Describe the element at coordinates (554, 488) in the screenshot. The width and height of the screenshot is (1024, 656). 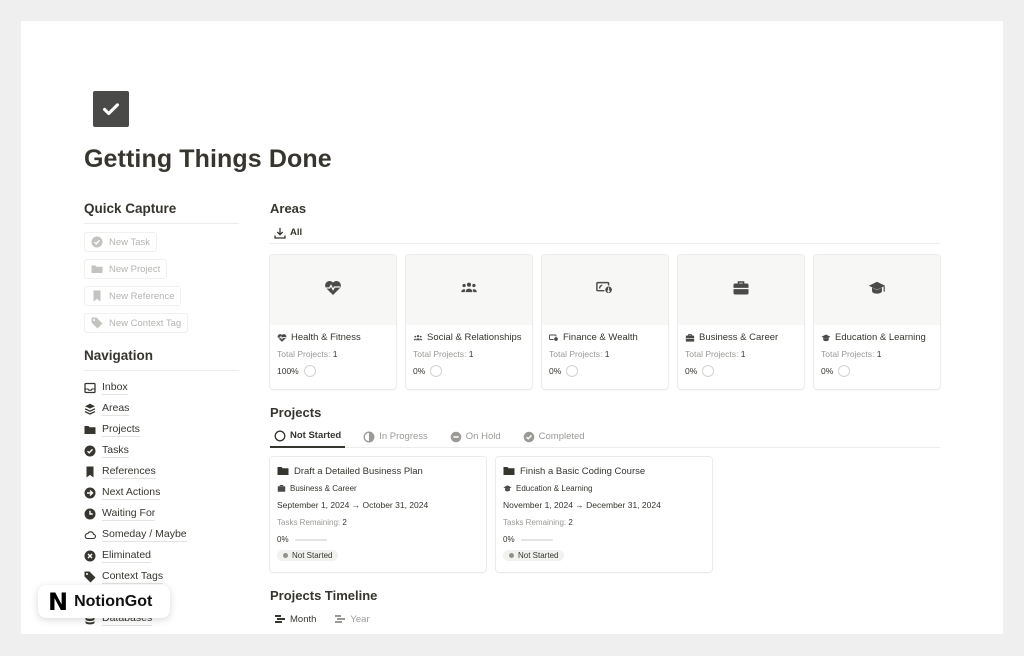
I see `project-area: Education & Learning` at that location.